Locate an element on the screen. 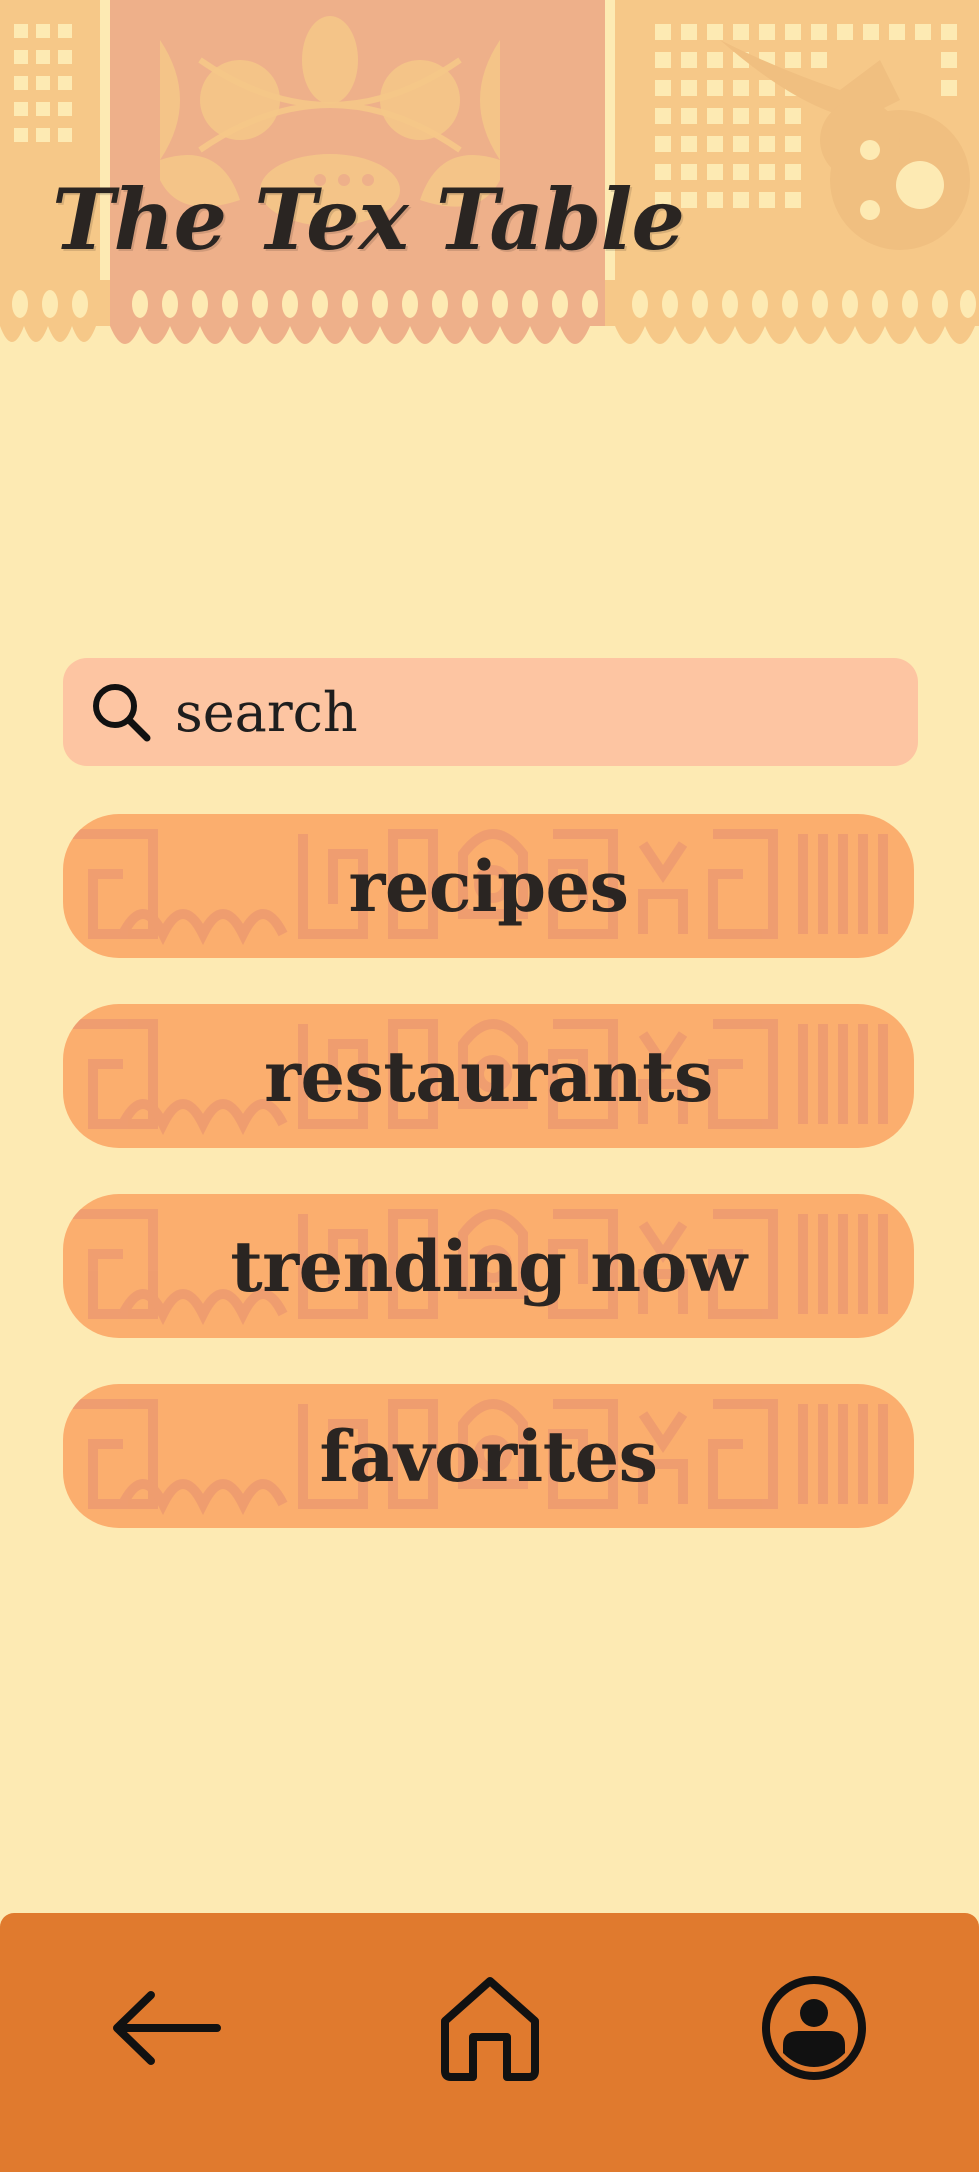 The image size is (979, 2172). search-bar is located at coordinates (490, 712).